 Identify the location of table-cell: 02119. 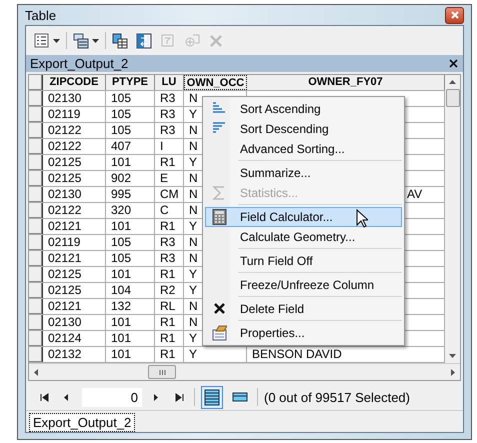
(74, 114).